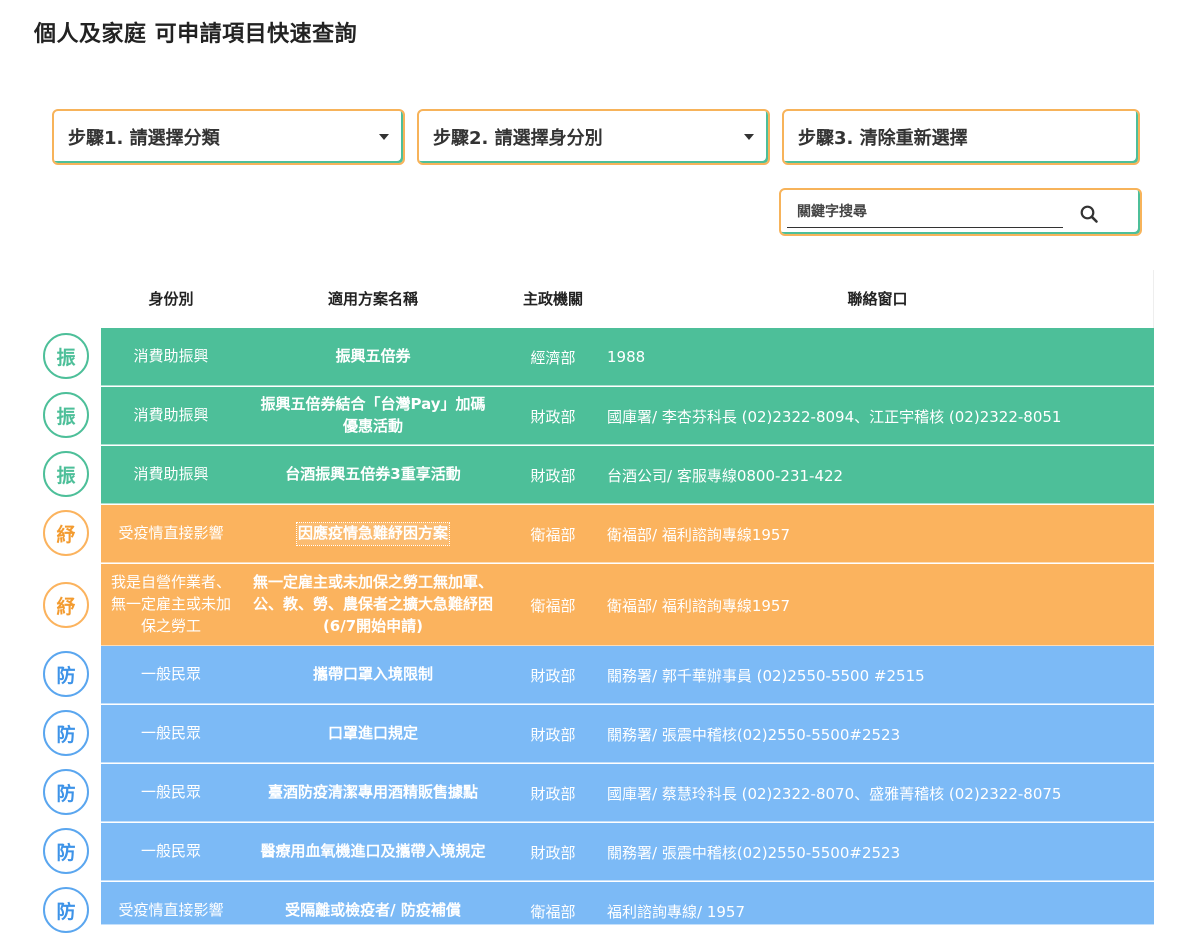  What do you see at coordinates (372, 299) in the screenshot?
I see `header-plan: 適用方案名稱` at bounding box center [372, 299].